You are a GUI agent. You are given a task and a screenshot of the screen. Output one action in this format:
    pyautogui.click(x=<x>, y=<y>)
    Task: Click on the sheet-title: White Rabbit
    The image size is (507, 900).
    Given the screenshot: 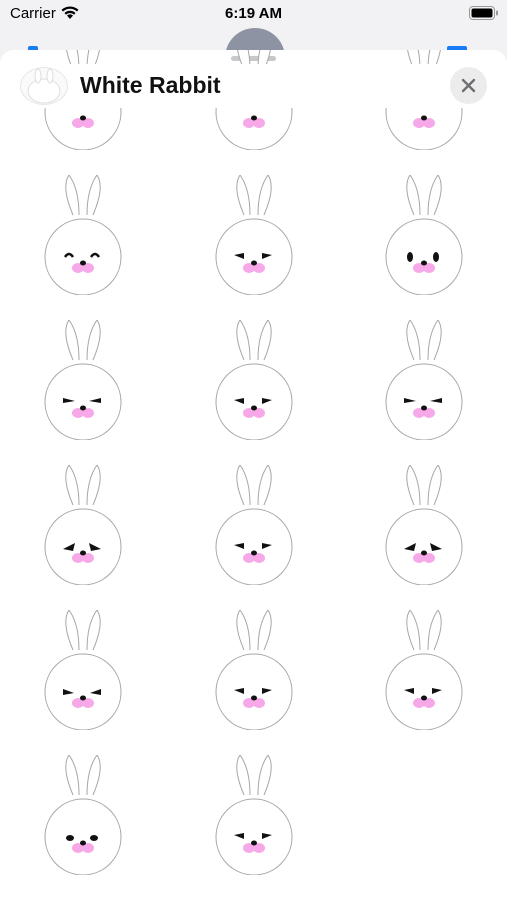 What is the action you would take?
    pyautogui.click(x=150, y=85)
    